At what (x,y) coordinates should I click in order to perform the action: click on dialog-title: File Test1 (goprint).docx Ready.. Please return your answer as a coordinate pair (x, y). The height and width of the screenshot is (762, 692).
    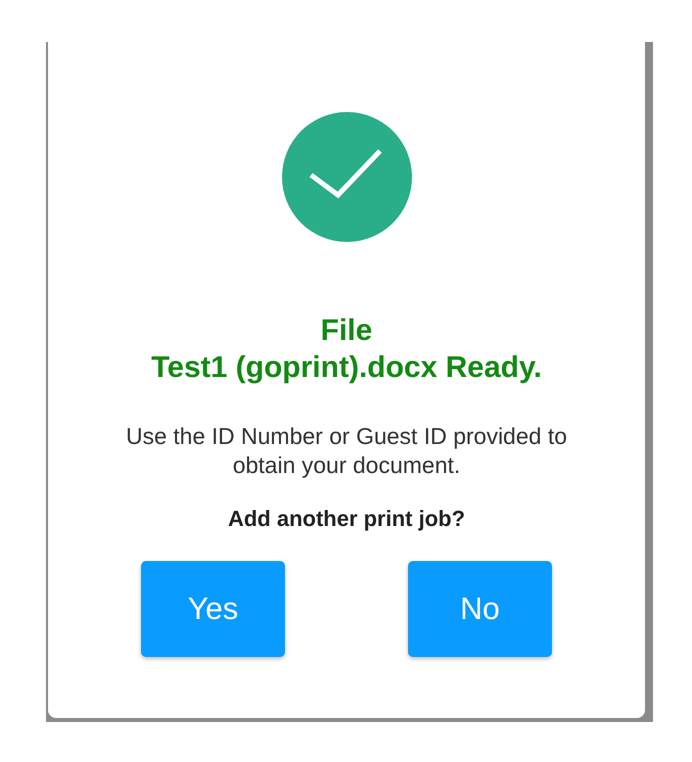
    Looking at the image, I should click on (346, 349).